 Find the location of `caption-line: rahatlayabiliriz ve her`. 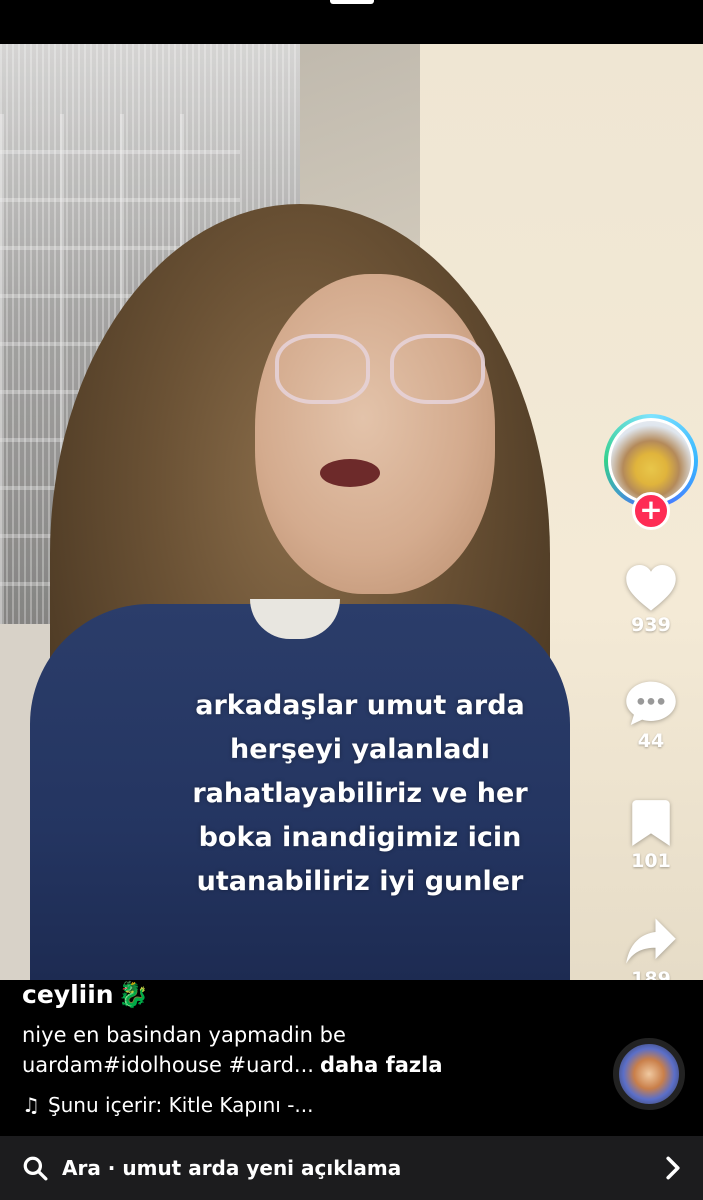

caption-line: rahatlayabiliriz ve her is located at coordinates (360, 793).